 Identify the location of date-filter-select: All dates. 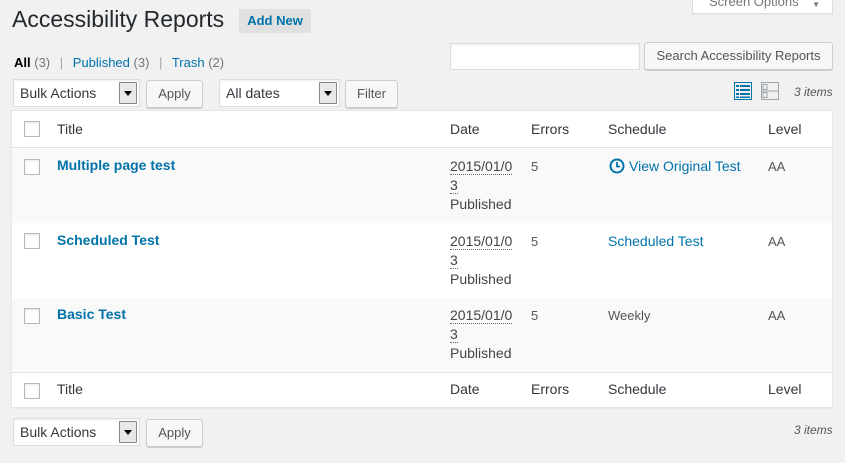
(279, 93).